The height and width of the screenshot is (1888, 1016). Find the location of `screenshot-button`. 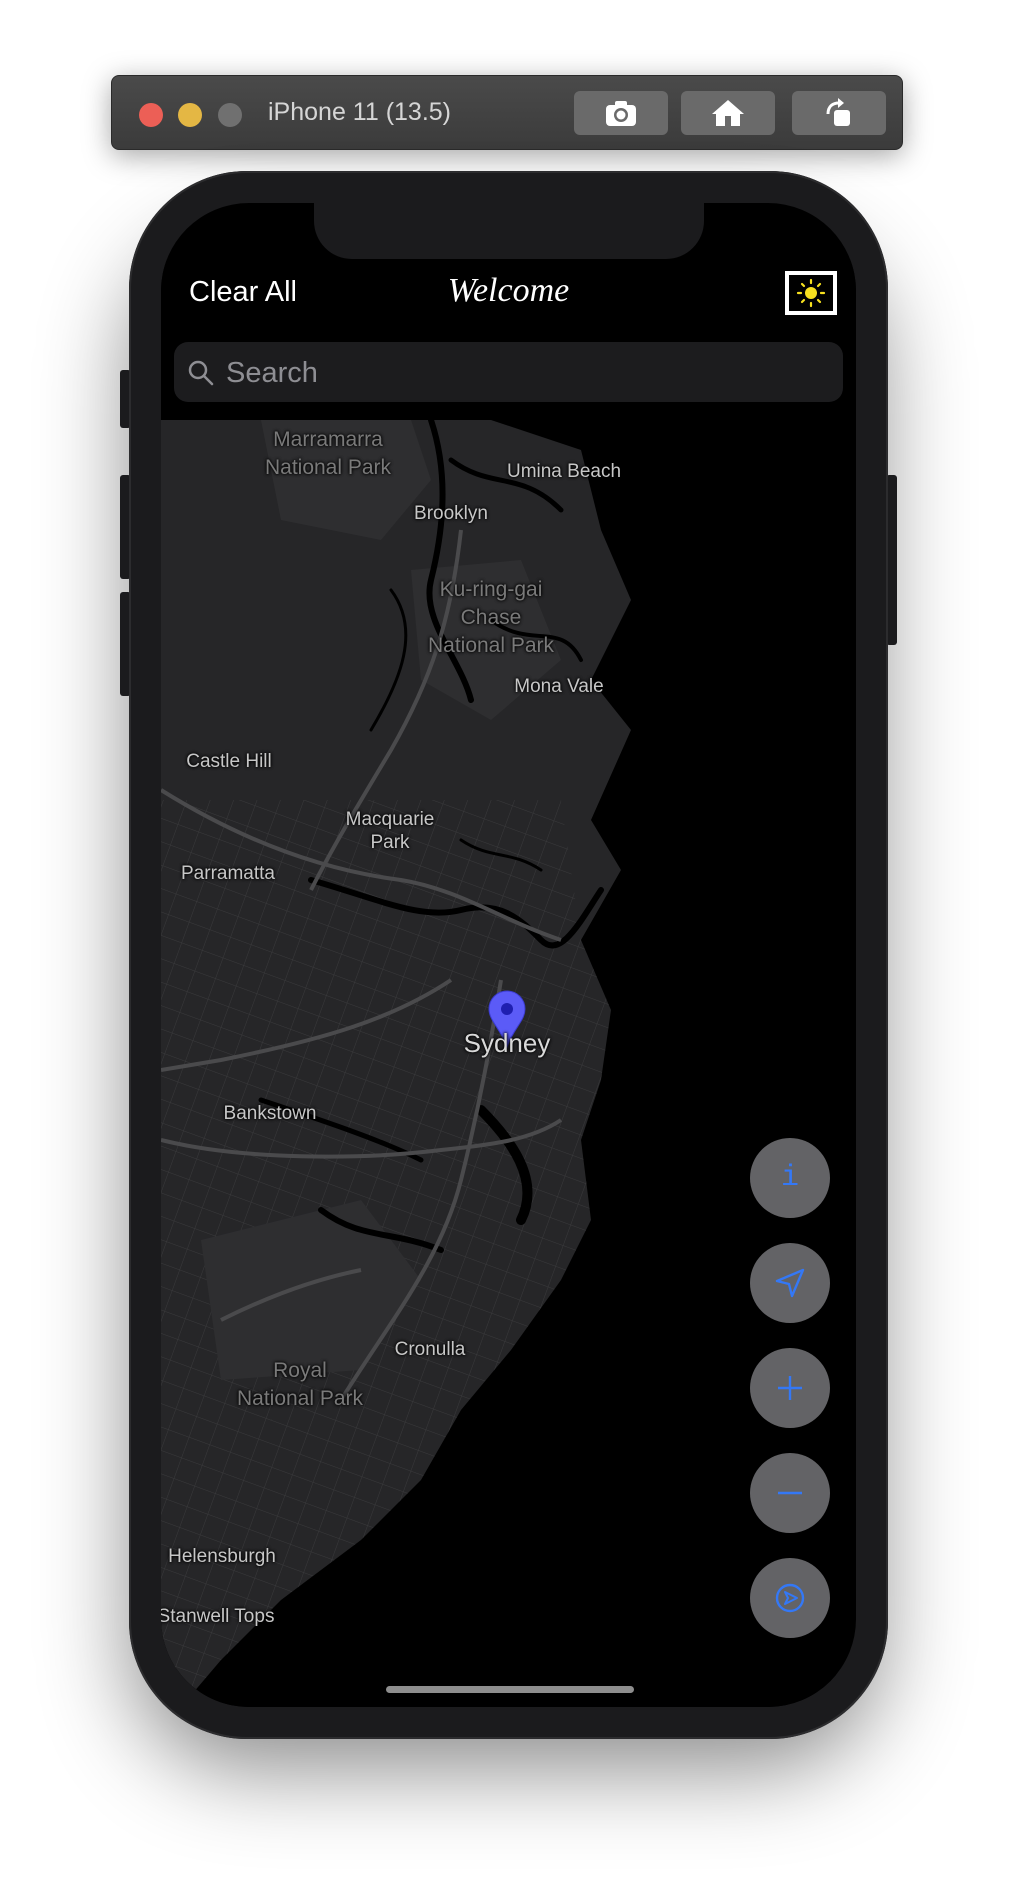

screenshot-button is located at coordinates (621, 113).